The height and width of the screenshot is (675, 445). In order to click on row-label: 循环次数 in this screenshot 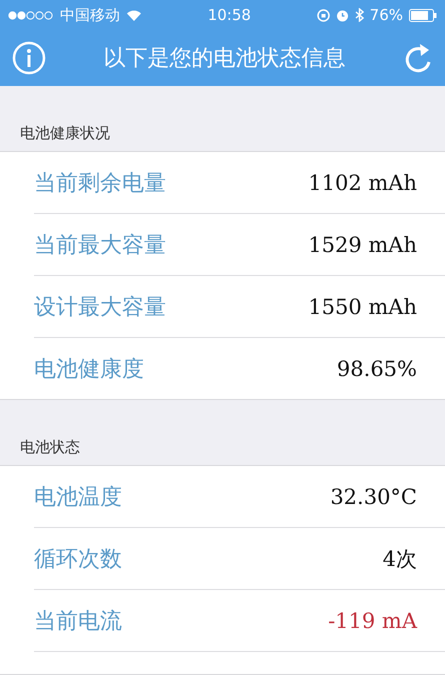, I will do `click(78, 560)`.